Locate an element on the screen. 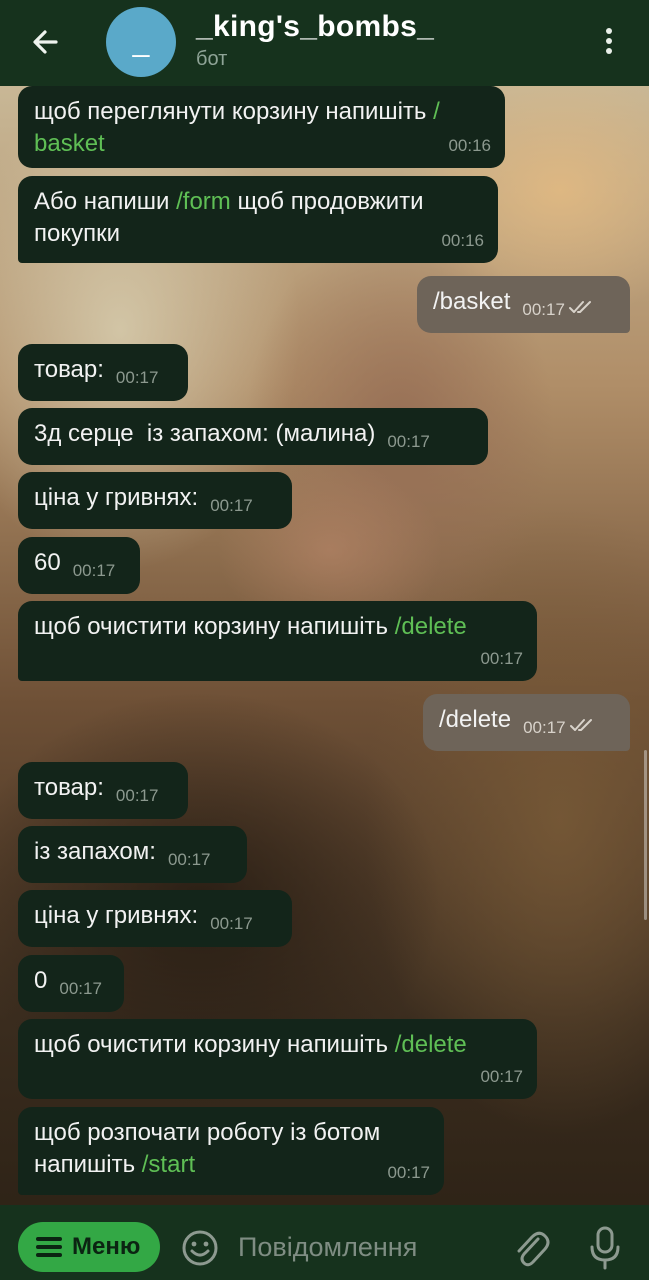  chat-header: _ _king's_bombs_ бот is located at coordinates (324, 43).